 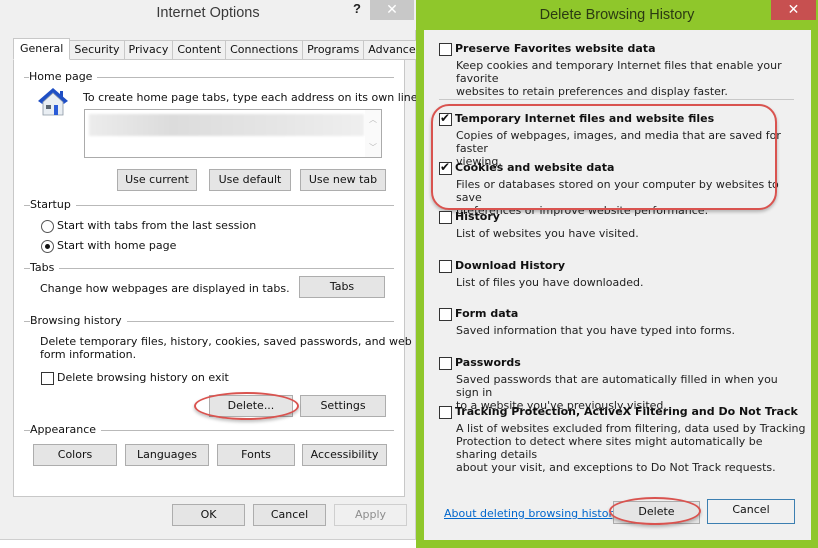 What do you see at coordinates (47, 246) in the screenshot?
I see `startup-home-page-radio` at bounding box center [47, 246].